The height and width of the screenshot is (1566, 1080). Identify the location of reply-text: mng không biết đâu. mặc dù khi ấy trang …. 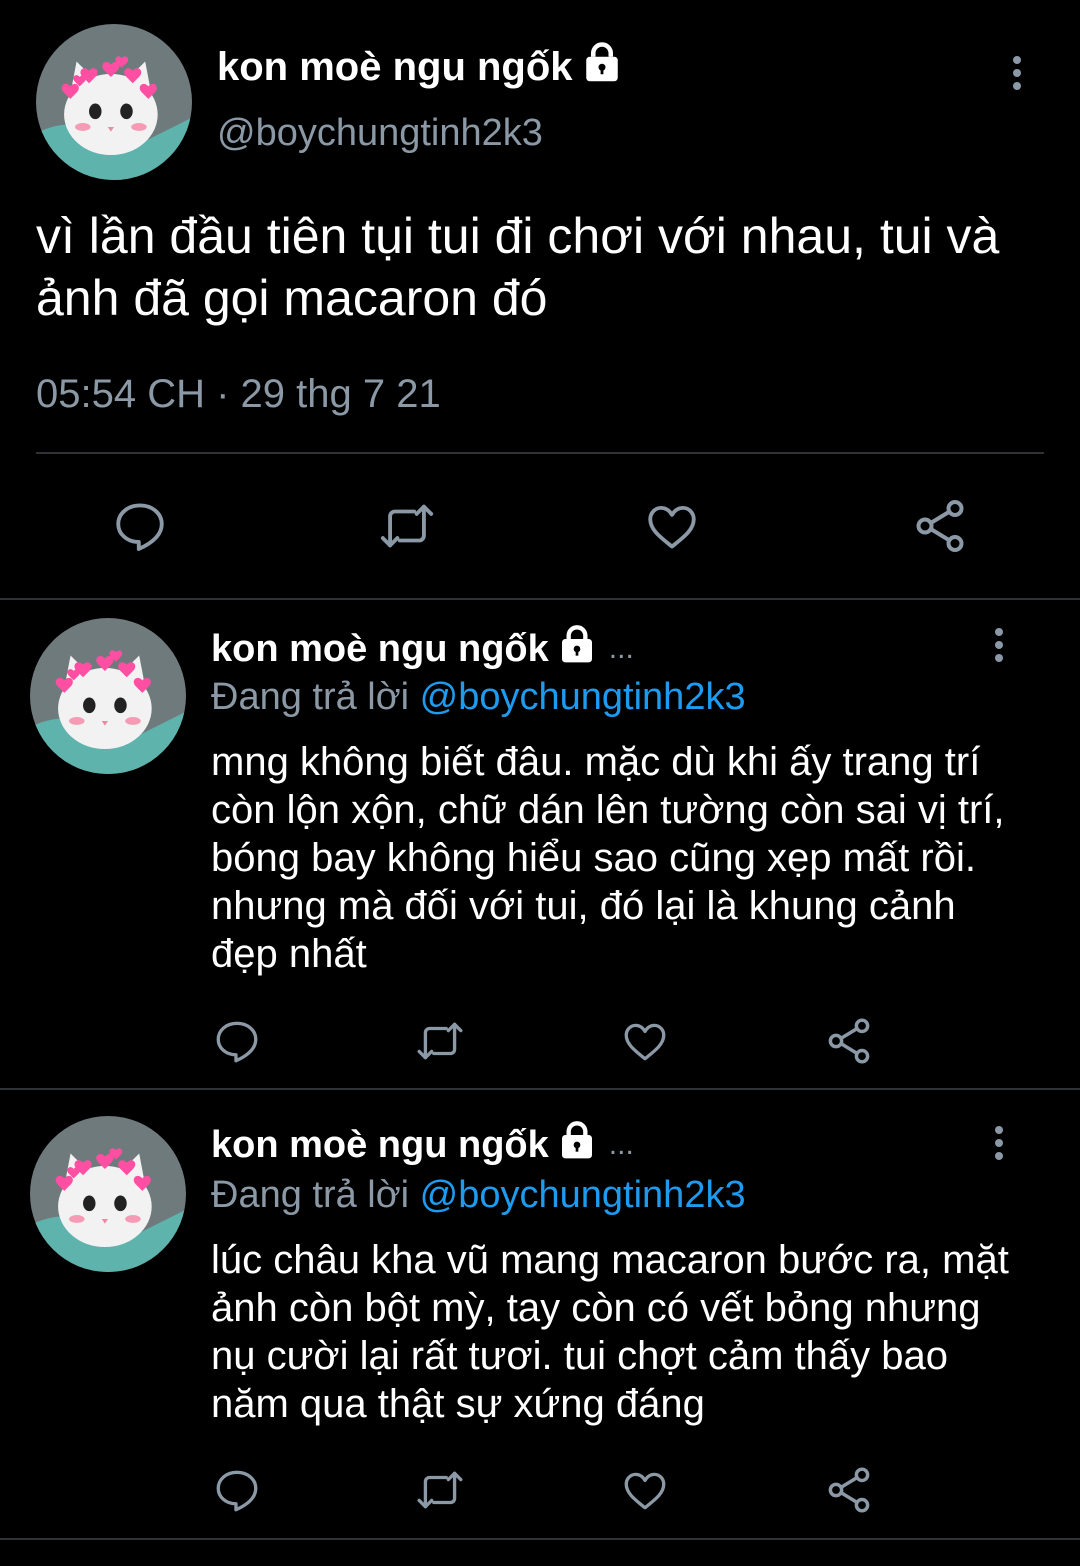
(608, 858).